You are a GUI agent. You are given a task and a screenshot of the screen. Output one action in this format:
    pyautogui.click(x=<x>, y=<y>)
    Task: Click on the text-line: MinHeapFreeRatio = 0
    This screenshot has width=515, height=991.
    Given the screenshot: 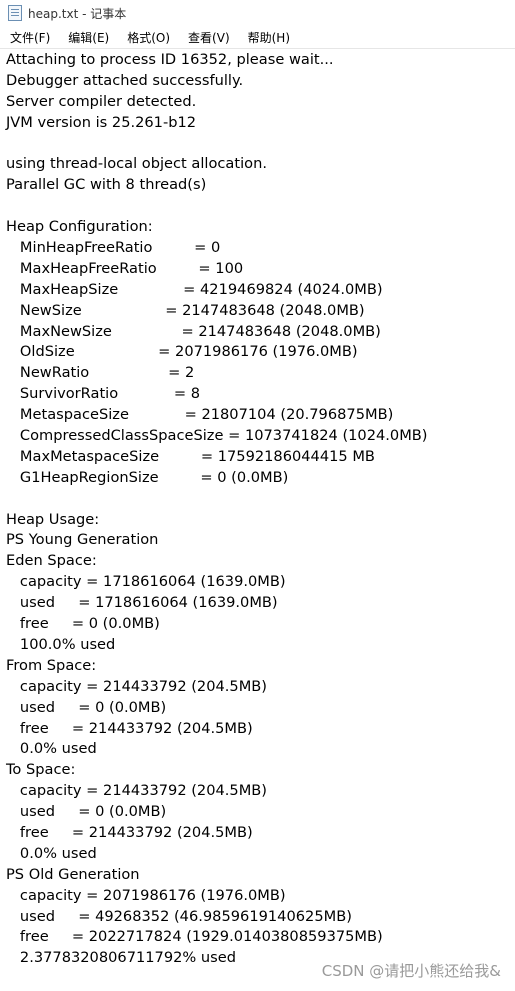 What is the action you would take?
    pyautogui.click(x=113, y=248)
    